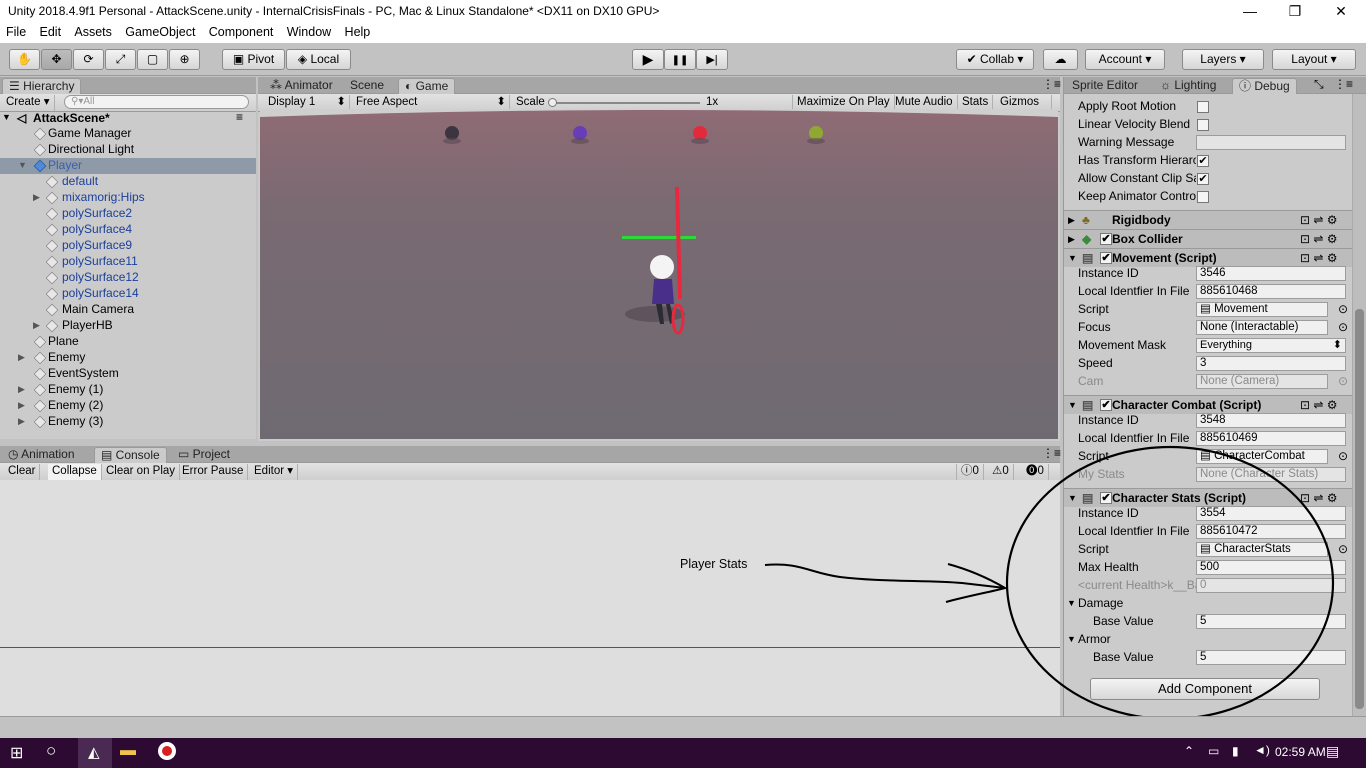 The image size is (1366, 768). I want to click on hierarchy-item: ▶ Enemy (1), so click(128, 390).